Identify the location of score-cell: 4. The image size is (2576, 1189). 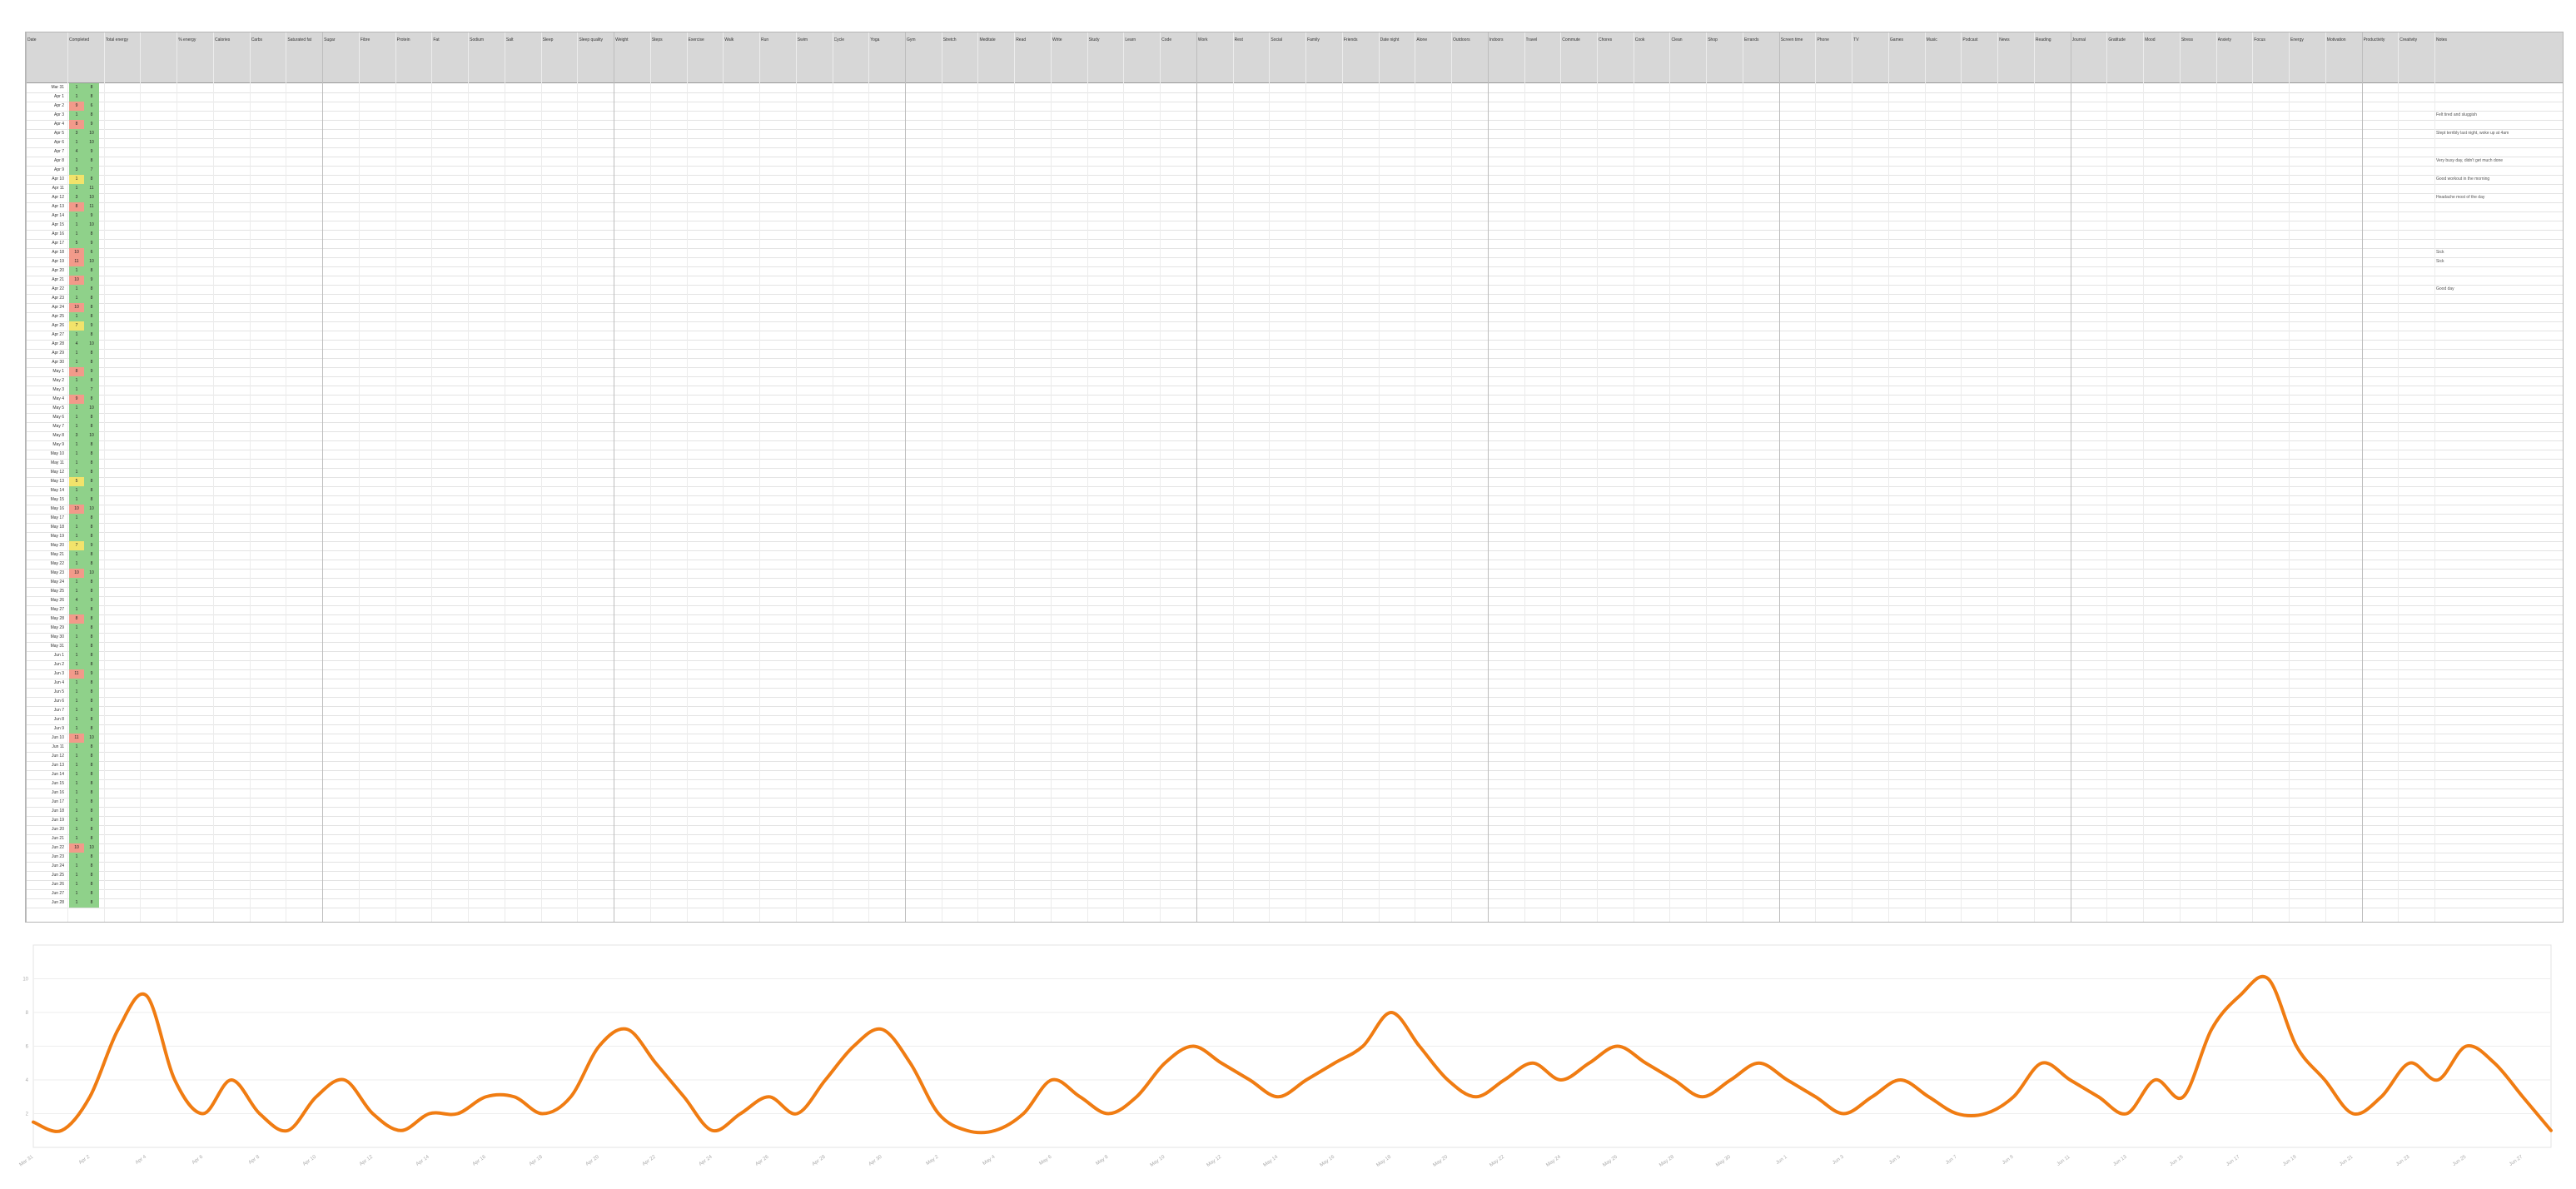
(76, 601).